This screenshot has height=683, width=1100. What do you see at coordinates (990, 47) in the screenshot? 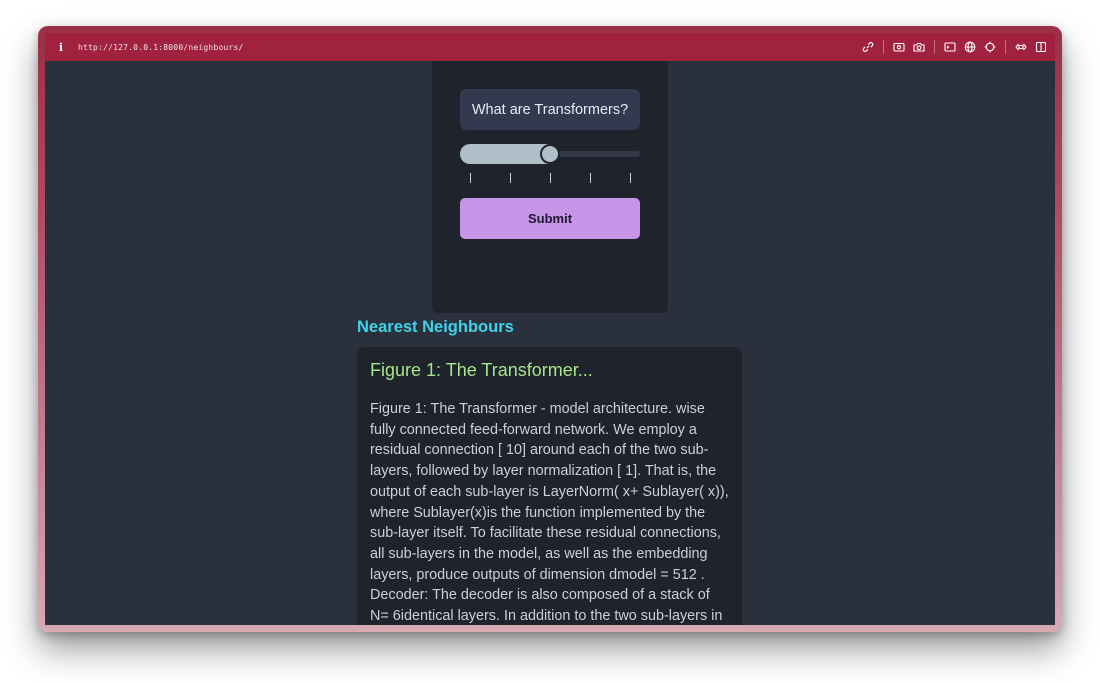
I see `crosshair-icon` at bounding box center [990, 47].